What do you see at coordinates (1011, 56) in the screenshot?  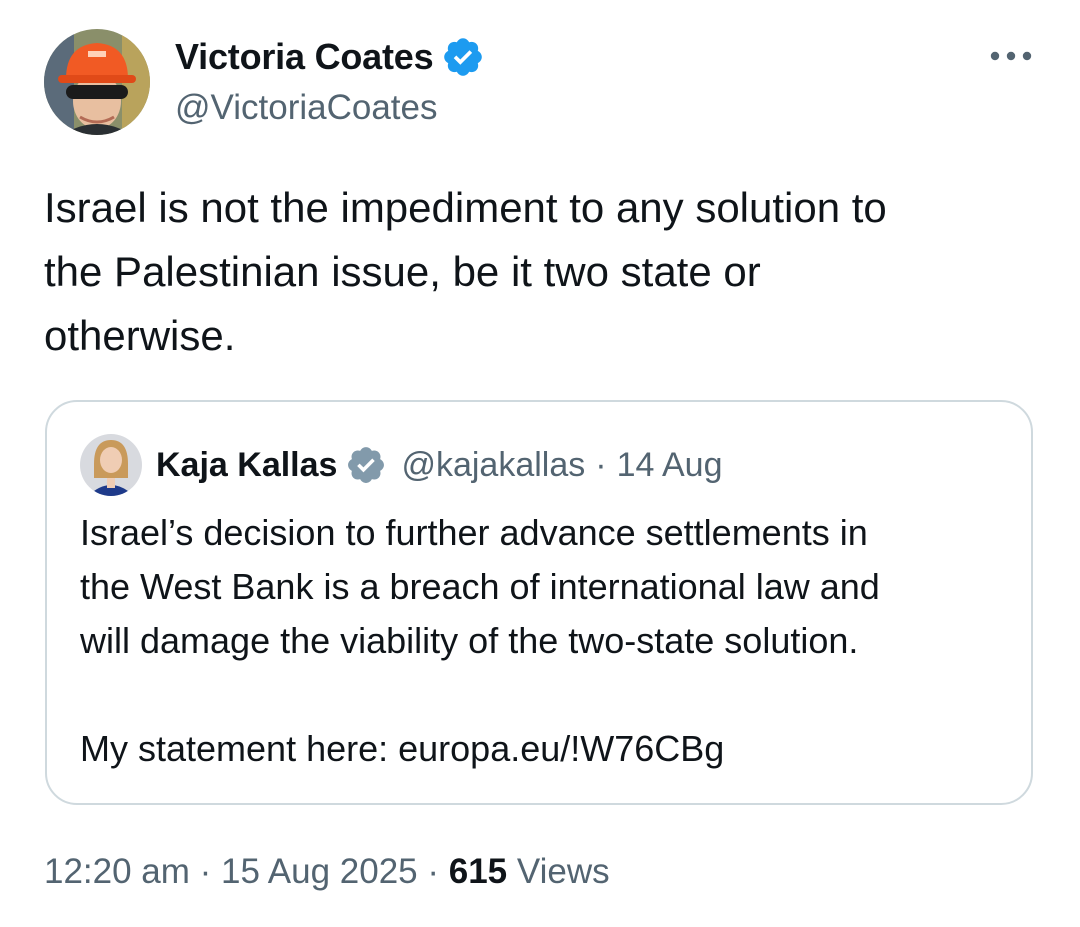 I see `more-horizontal-icon` at bounding box center [1011, 56].